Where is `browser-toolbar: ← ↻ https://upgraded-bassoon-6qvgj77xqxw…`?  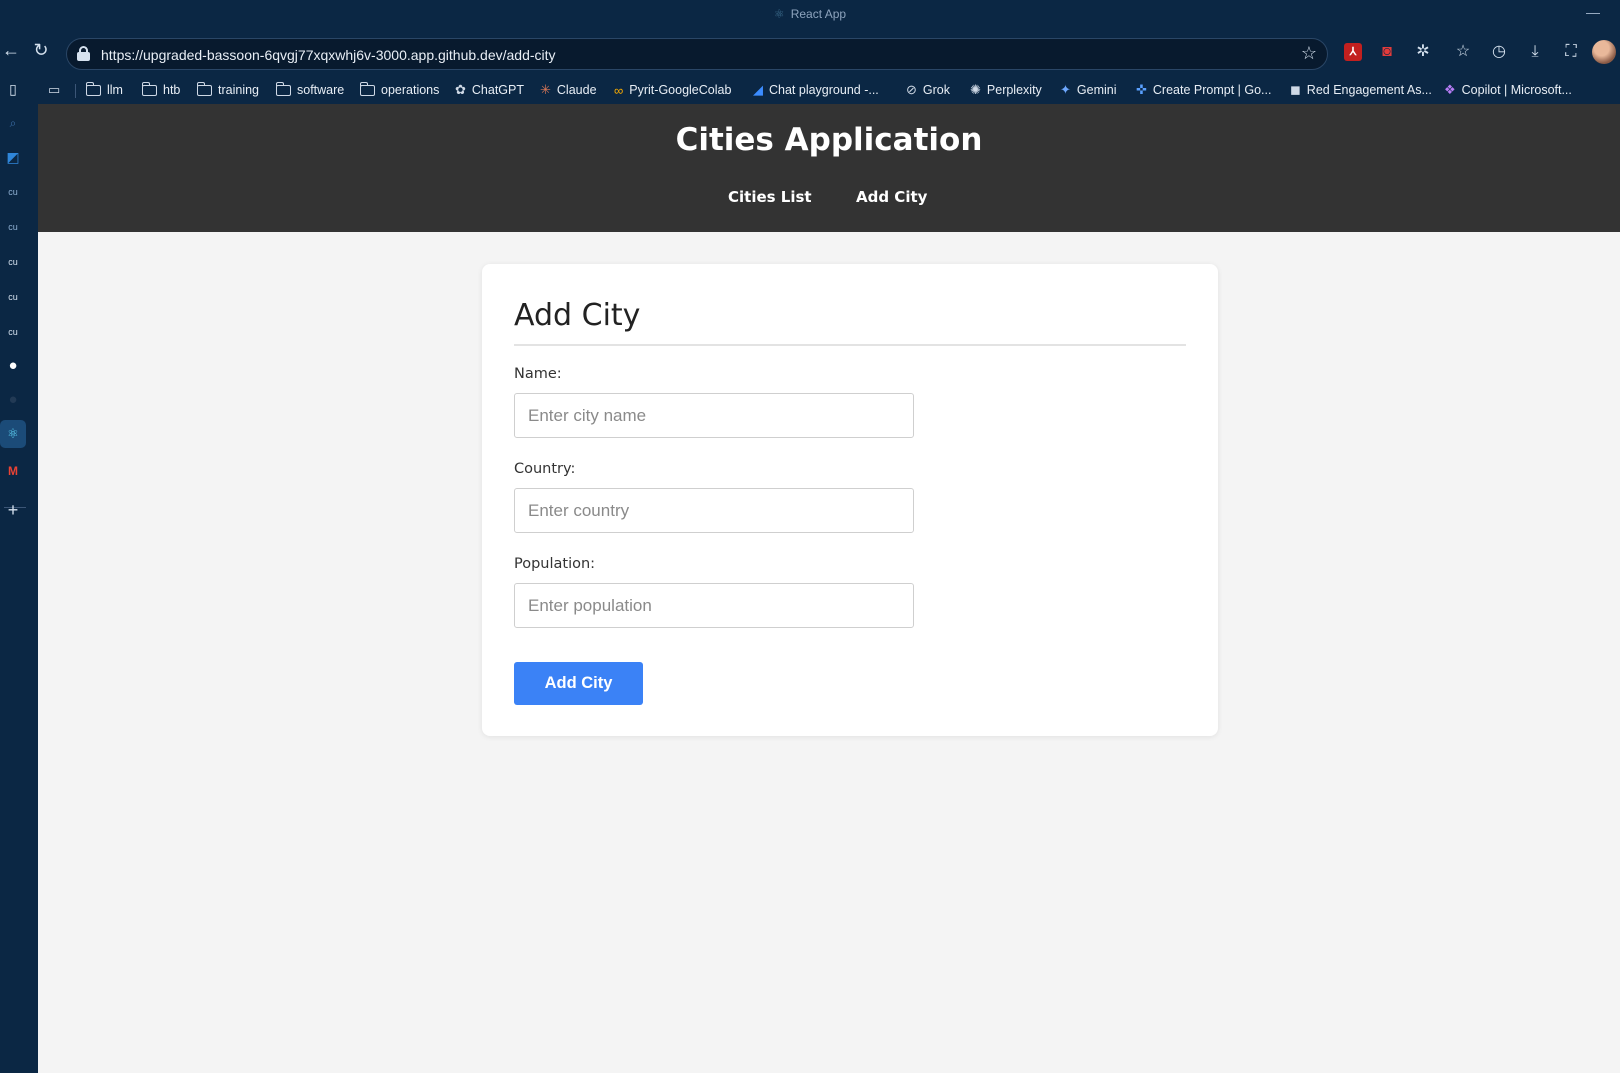
browser-toolbar: ← ↻ https://upgraded-bassoon-6qvgj77xqxw… is located at coordinates (810, 53).